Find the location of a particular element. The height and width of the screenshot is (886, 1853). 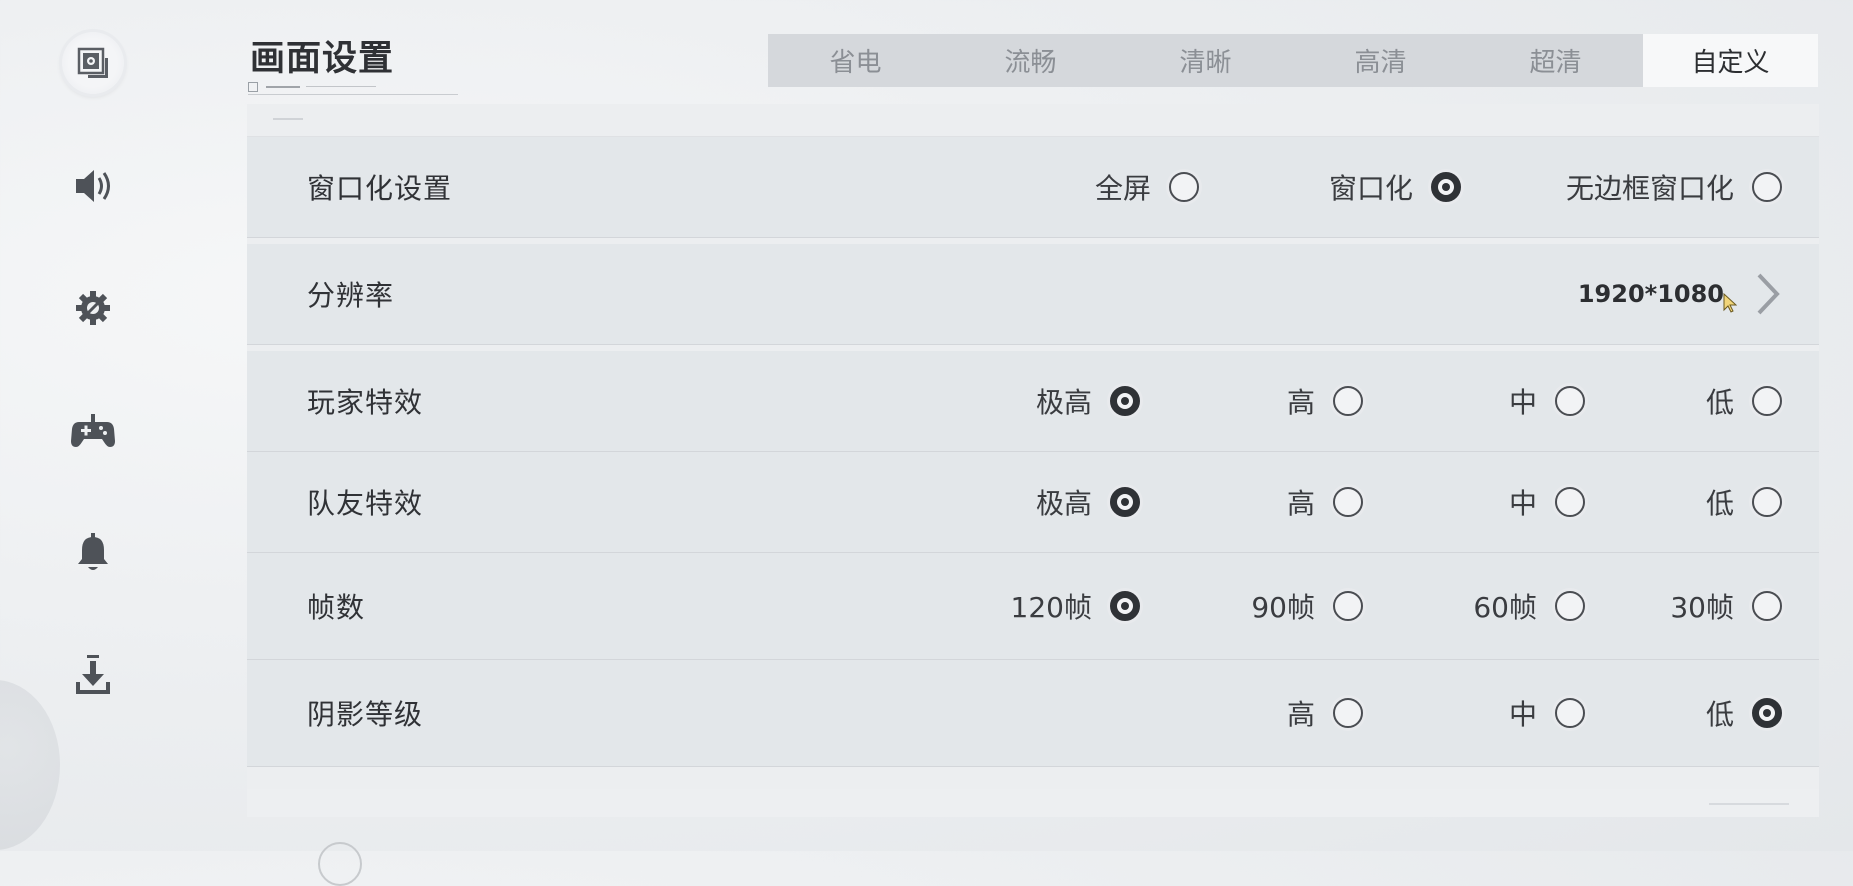

tab-clear: 清晰 is located at coordinates (1205, 60).